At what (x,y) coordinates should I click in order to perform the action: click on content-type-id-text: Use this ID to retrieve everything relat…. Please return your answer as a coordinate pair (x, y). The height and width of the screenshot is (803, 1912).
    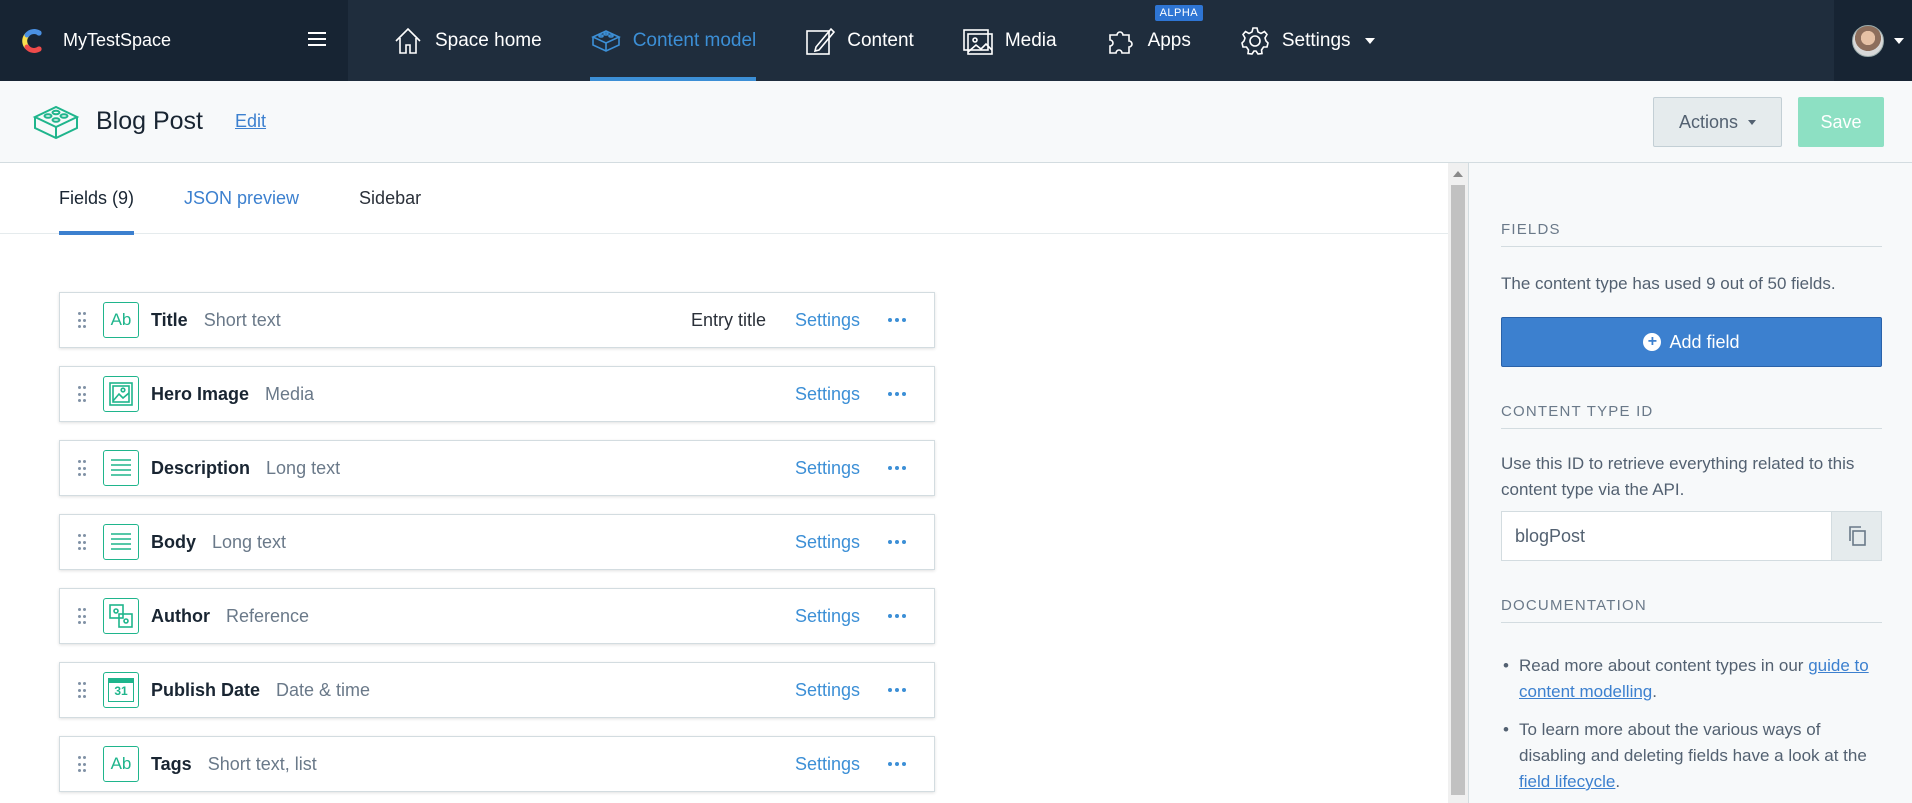
    Looking at the image, I should click on (1678, 476).